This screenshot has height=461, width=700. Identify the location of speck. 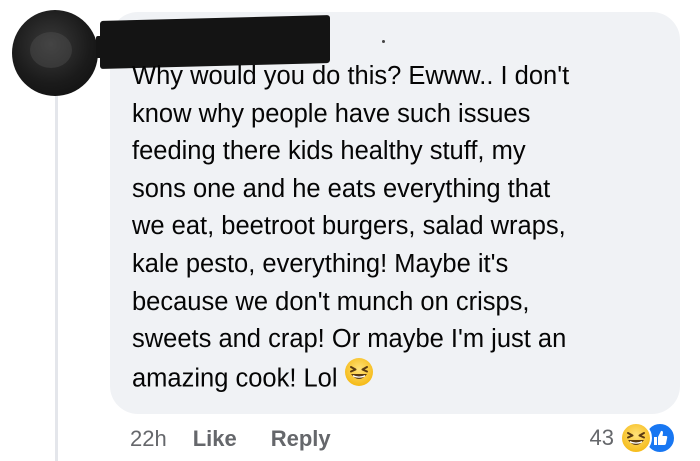
(383, 41).